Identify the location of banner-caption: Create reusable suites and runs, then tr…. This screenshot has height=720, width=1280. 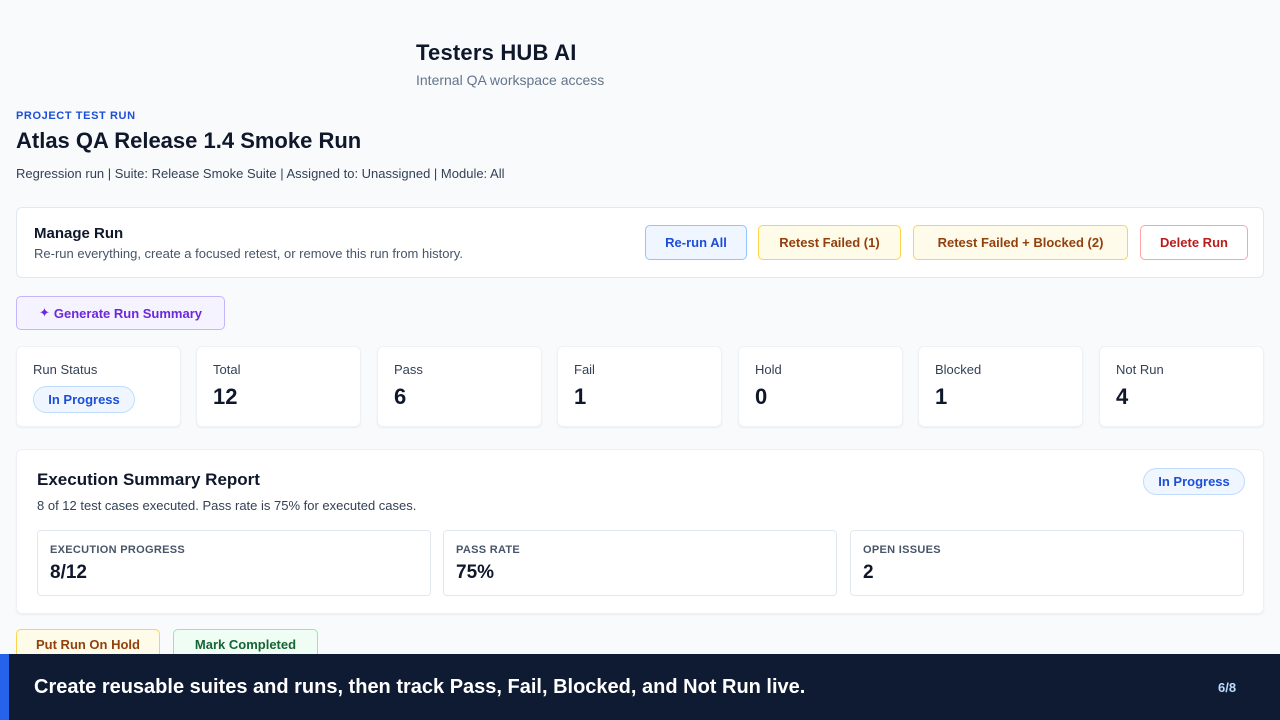
(420, 687).